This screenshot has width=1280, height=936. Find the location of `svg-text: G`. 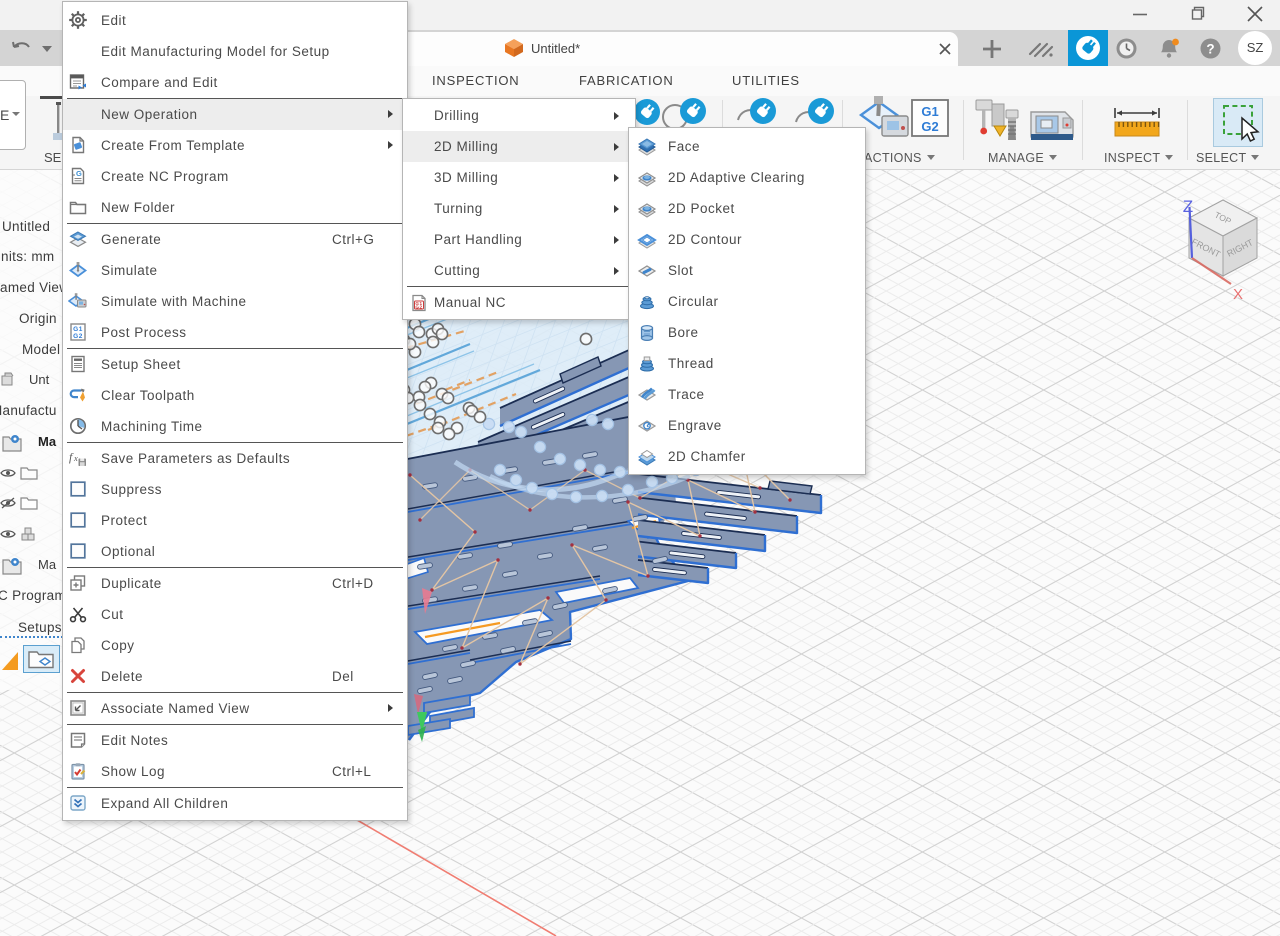

svg-text: G is located at coordinates (79, 173).